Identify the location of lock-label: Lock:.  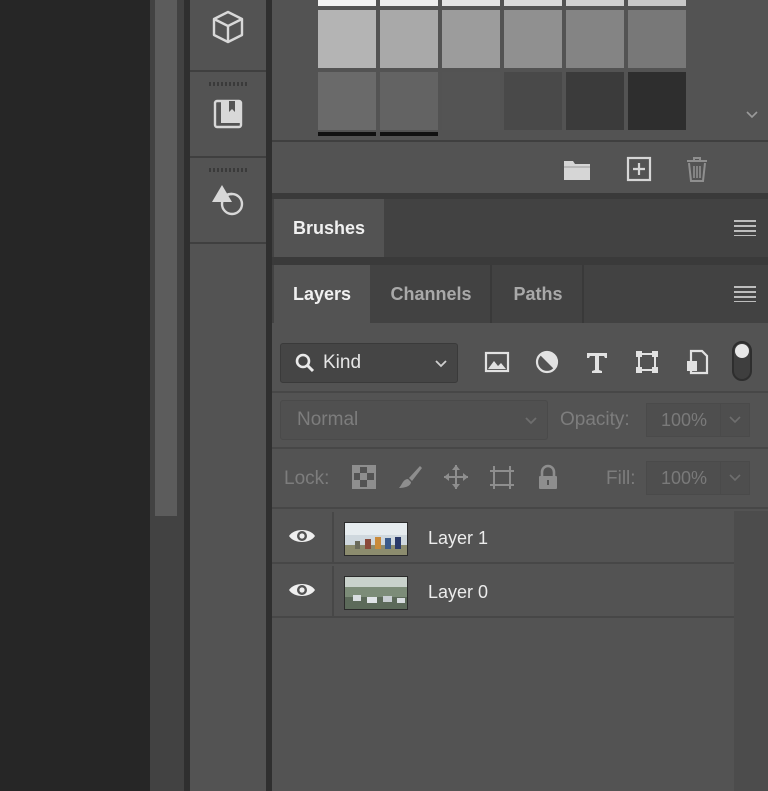
(307, 478).